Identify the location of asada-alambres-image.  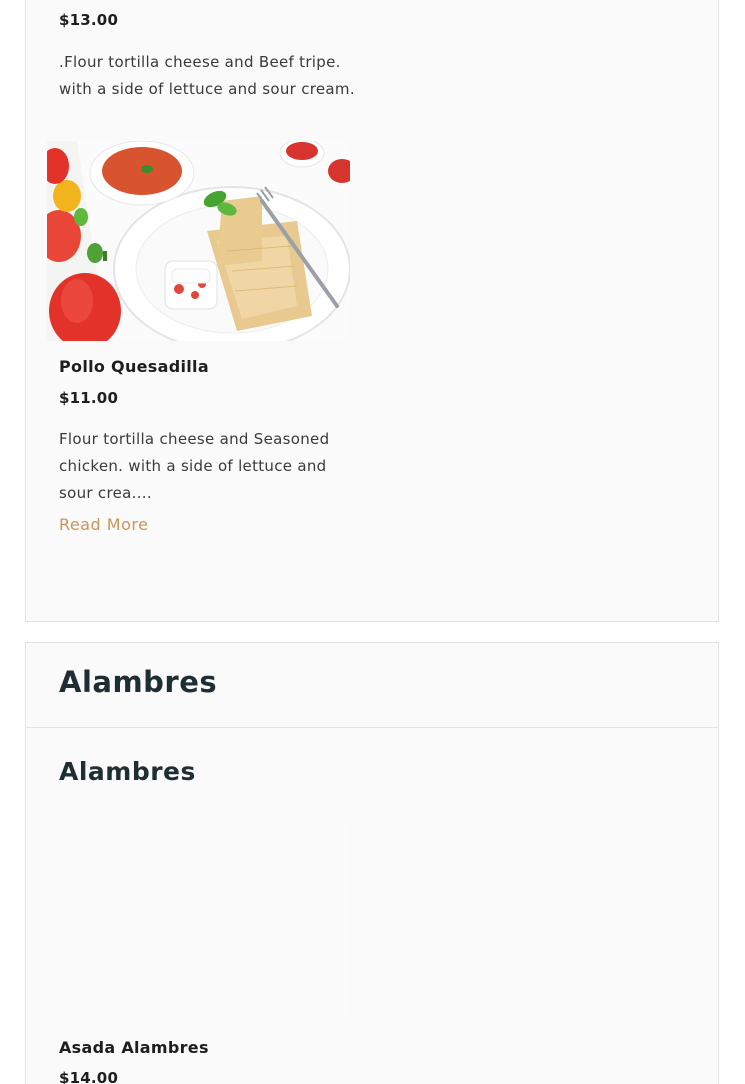
(198, 922).